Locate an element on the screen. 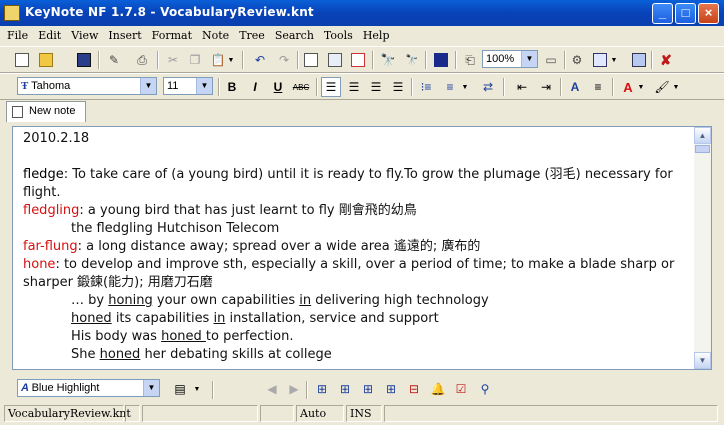  scroll-up-icon: ▲ is located at coordinates (702, 135).